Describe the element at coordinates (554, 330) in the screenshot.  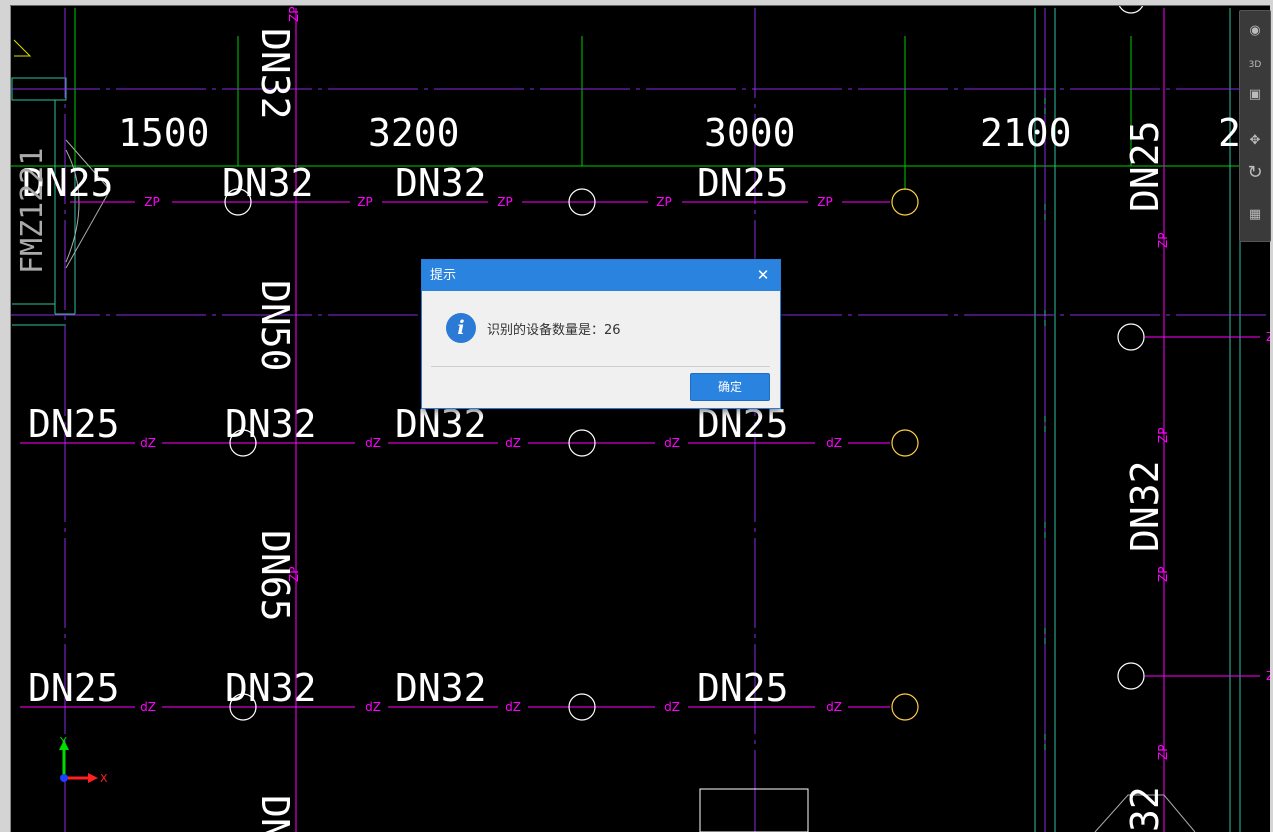
I see `dialog-message: 识别的设备数量是：26` at that location.